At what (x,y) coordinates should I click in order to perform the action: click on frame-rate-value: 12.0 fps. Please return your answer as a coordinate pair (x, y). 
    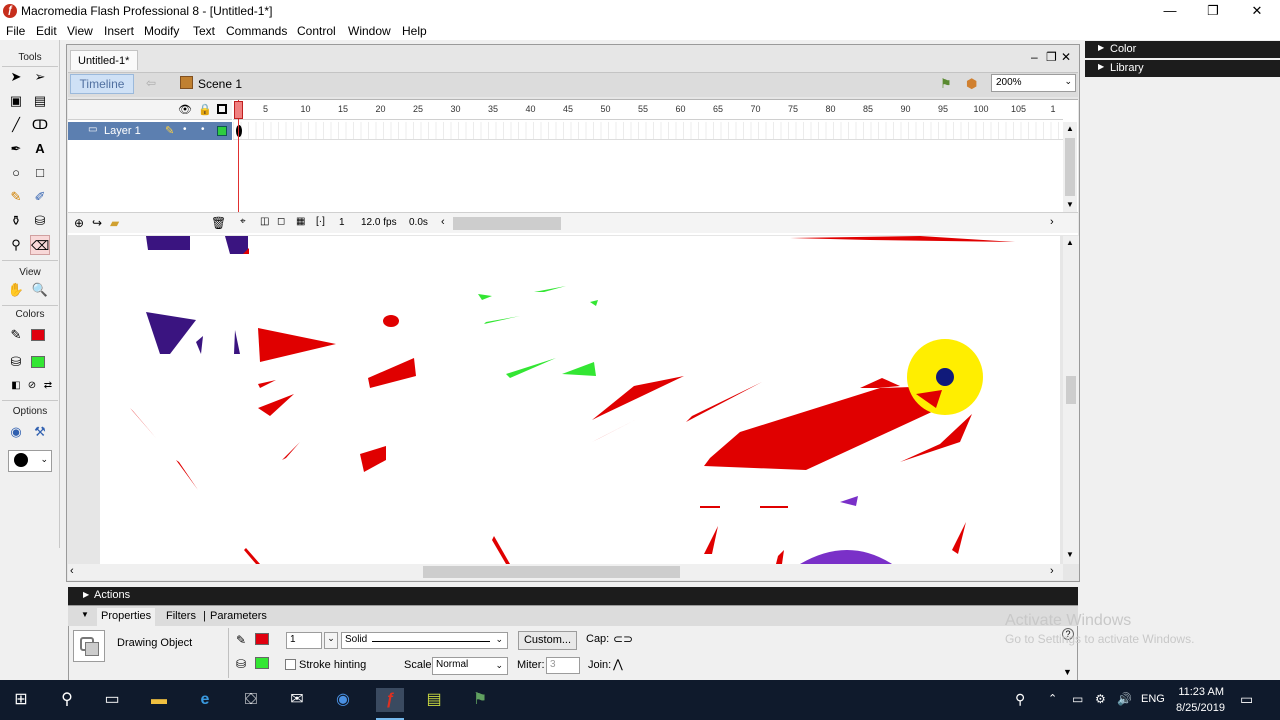
    Looking at the image, I should click on (379, 222).